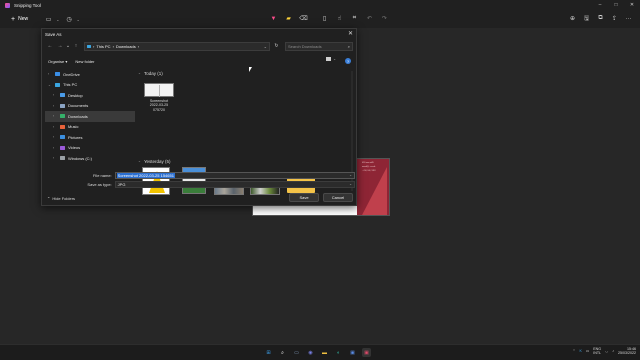 The height and width of the screenshot is (360, 640). What do you see at coordinates (57, 61) in the screenshot?
I see `organise-menu: Organise ▾` at bounding box center [57, 61].